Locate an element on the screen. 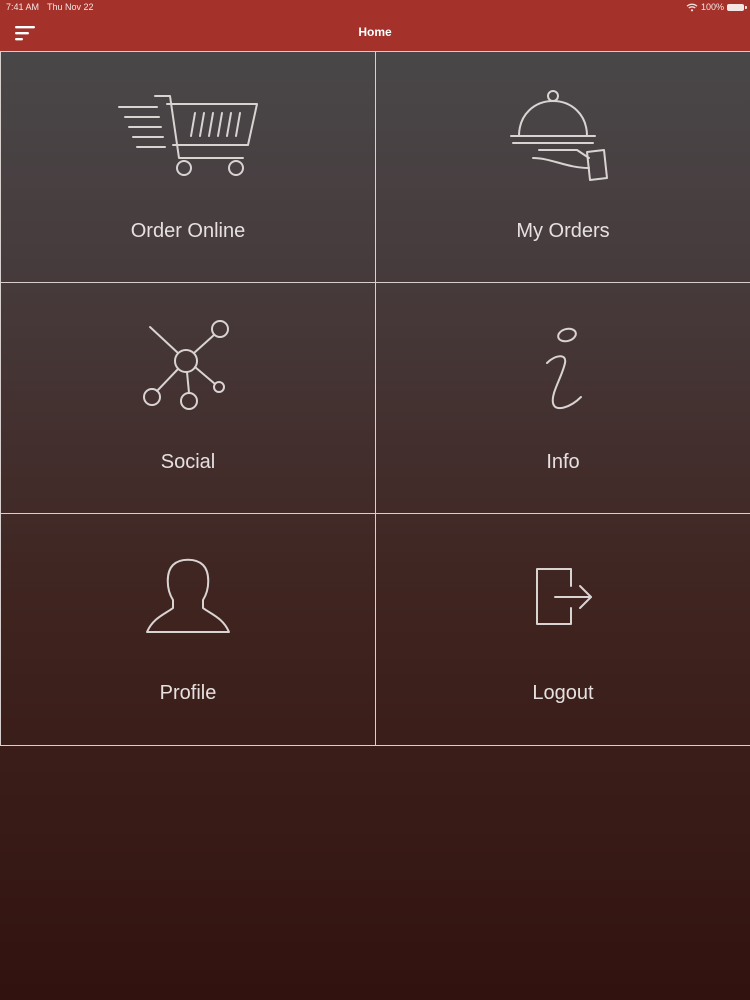 Image resolution: width=750 pixels, height=1000 pixels. info-icon is located at coordinates (564, 368).